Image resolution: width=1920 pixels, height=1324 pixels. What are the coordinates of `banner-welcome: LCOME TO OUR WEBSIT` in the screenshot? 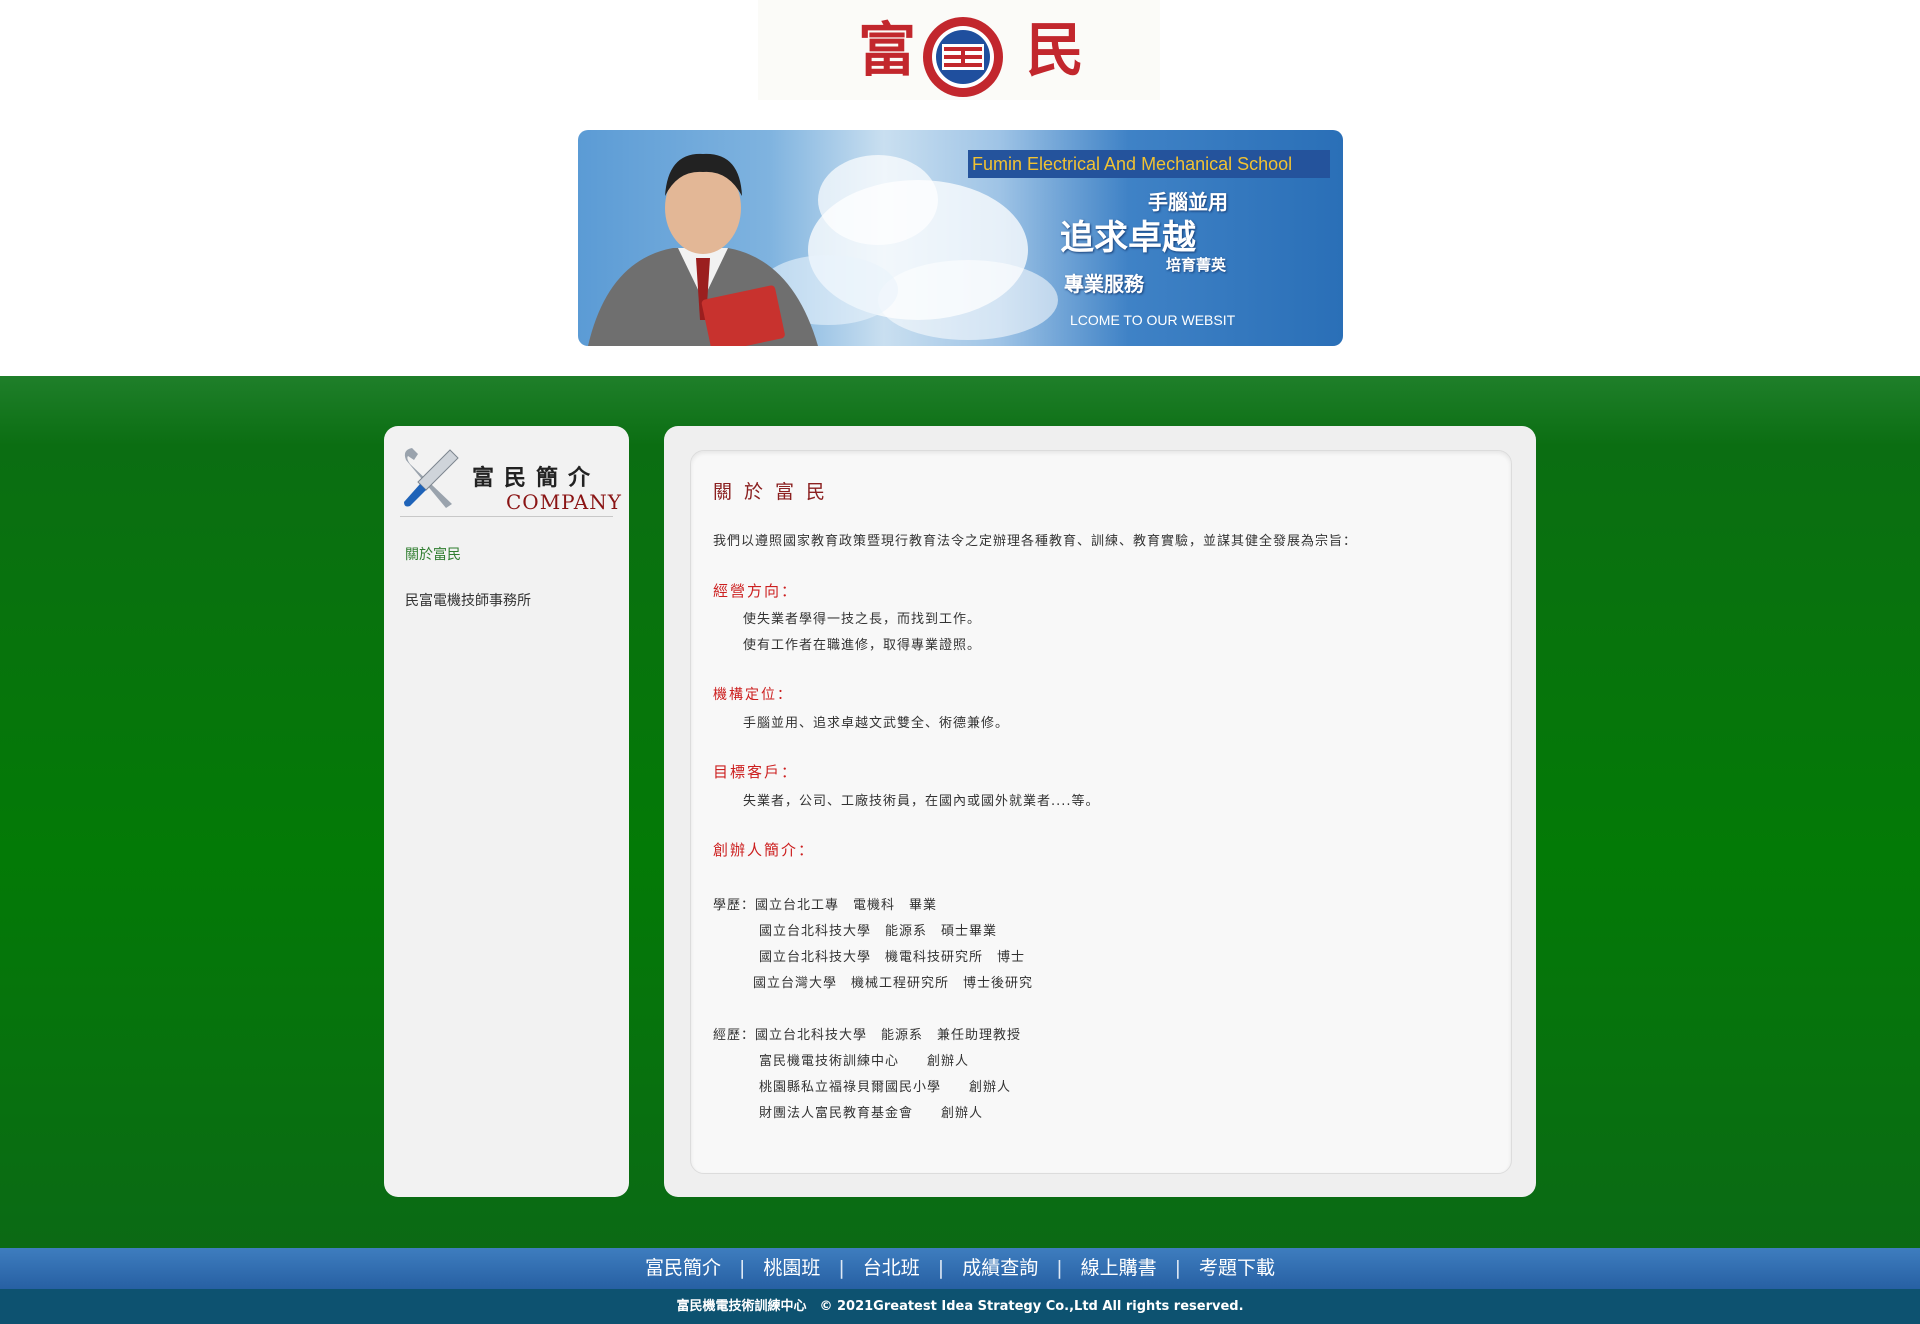 It's located at (1153, 320).